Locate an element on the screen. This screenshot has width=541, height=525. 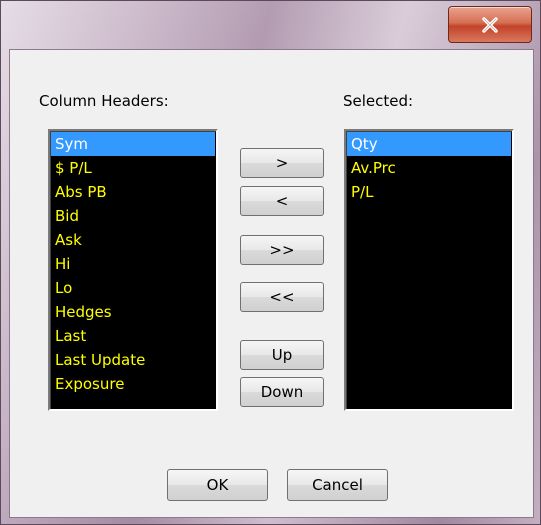
close-button is located at coordinates (490, 24).